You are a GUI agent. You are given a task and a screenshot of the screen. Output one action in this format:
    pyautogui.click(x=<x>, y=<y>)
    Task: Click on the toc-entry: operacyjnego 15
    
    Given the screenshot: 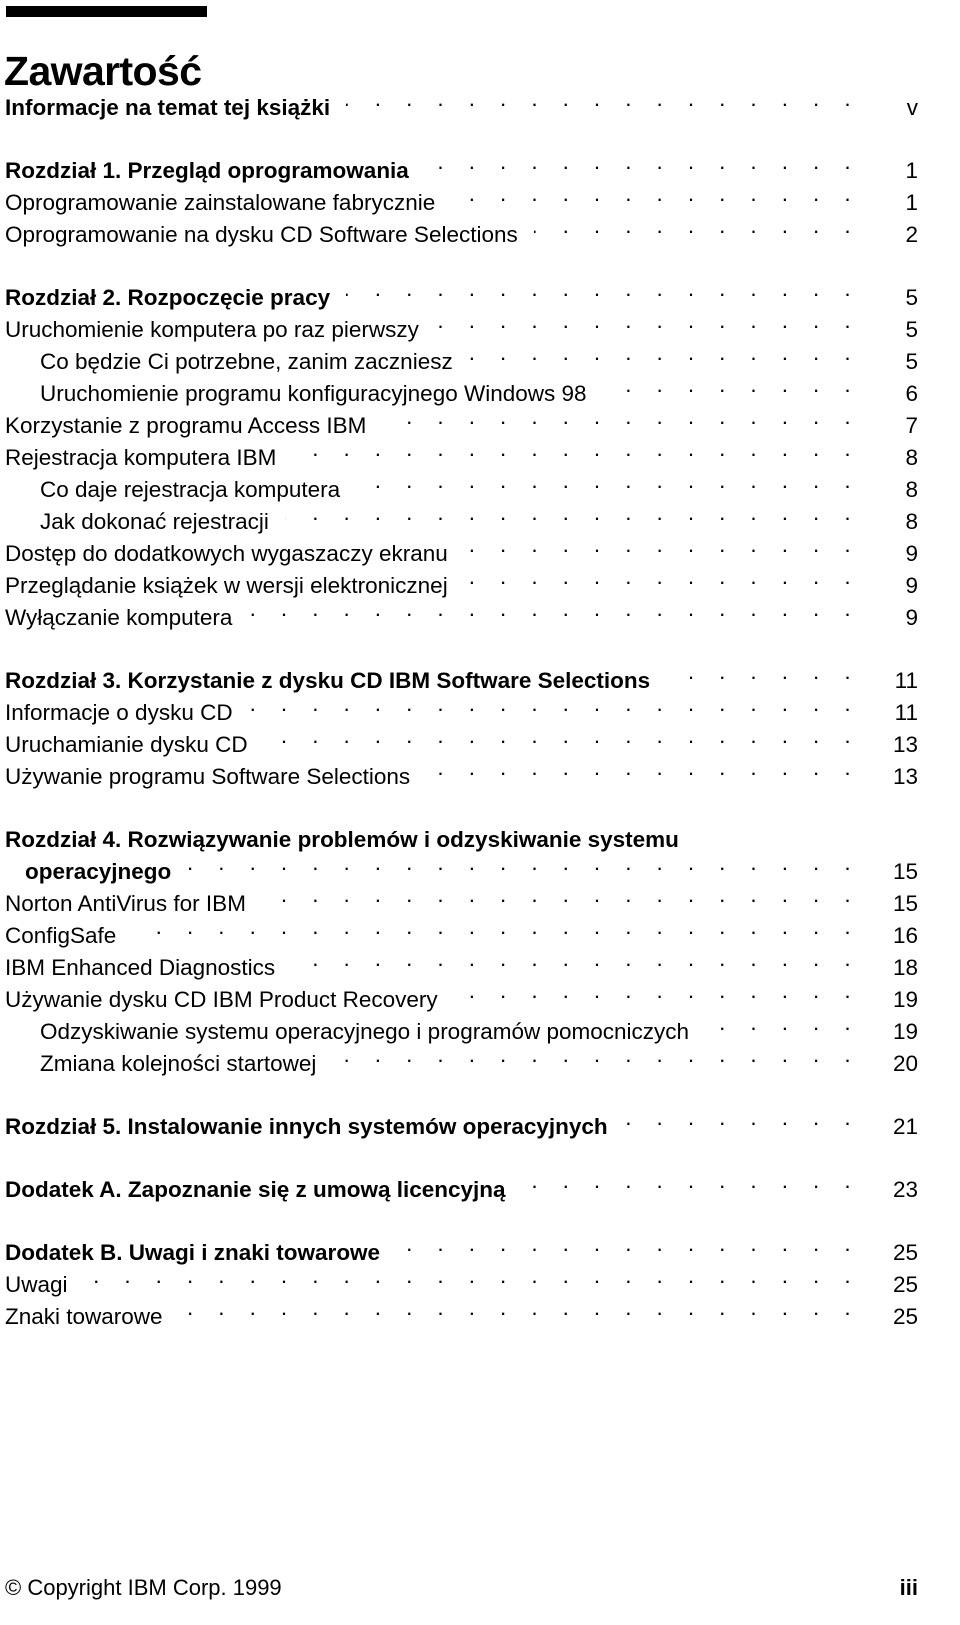 What is the action you would take?
    pyautogui.click(x=480, y=872)
    